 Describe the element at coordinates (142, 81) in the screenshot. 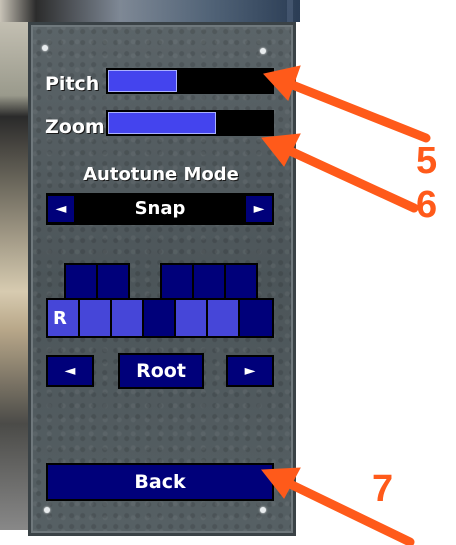

I see `pitch-slider-fill` at that location.